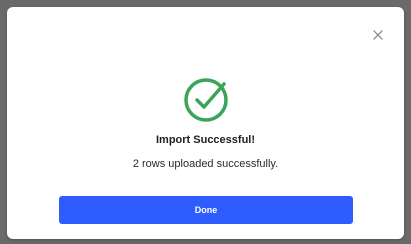 This screenshot has width=411, height=244. I want to click on close-button, so click(378, 35).